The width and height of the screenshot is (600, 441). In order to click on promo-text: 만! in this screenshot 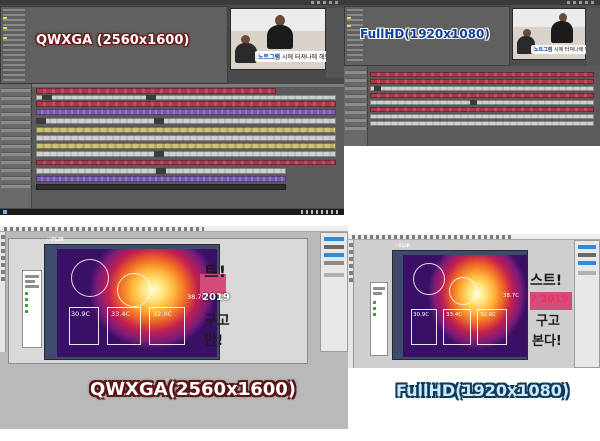, I will do `click(214, 341)`.